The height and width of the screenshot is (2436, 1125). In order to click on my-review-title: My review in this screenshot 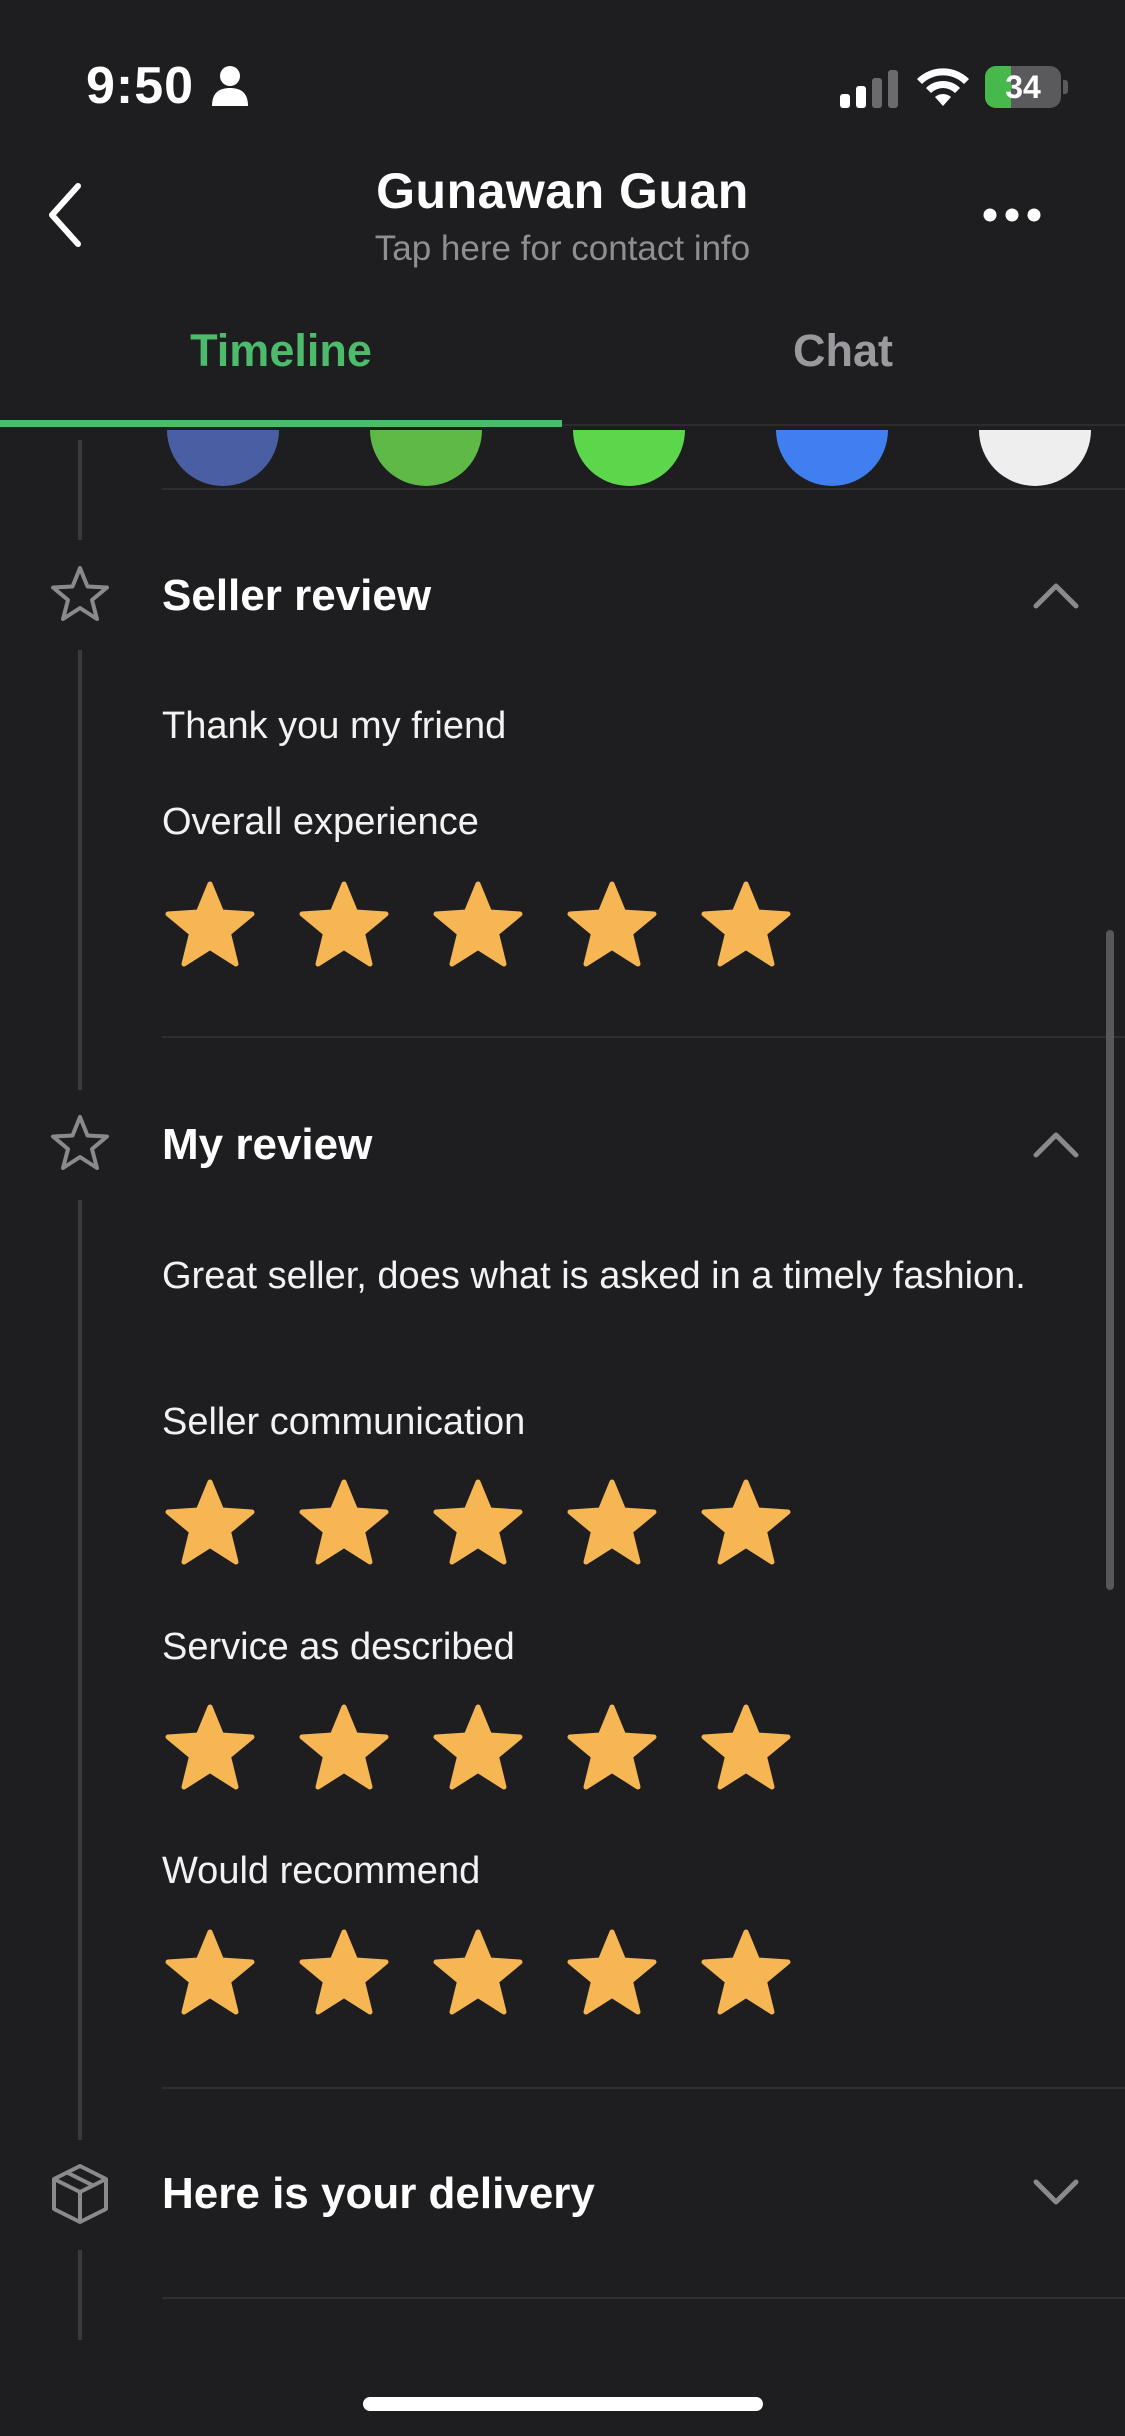, I will do `click(267, 1145)`.